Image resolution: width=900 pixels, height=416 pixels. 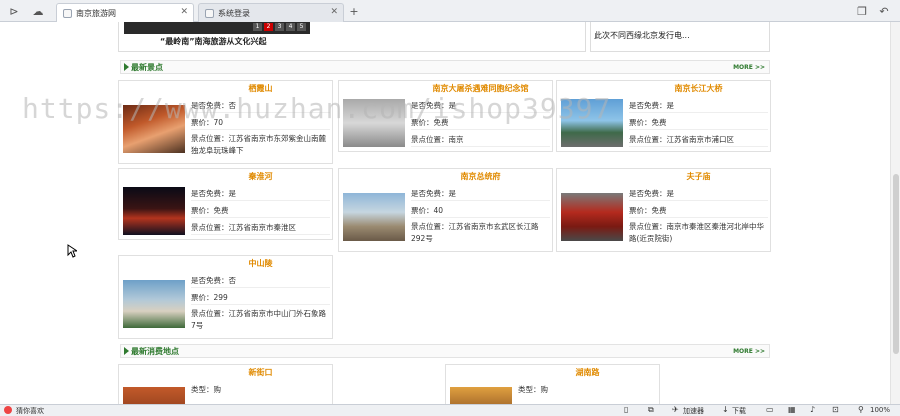 I want to click on news-slider-image: 1 2 3 4 5, so click(x=217, y=28).